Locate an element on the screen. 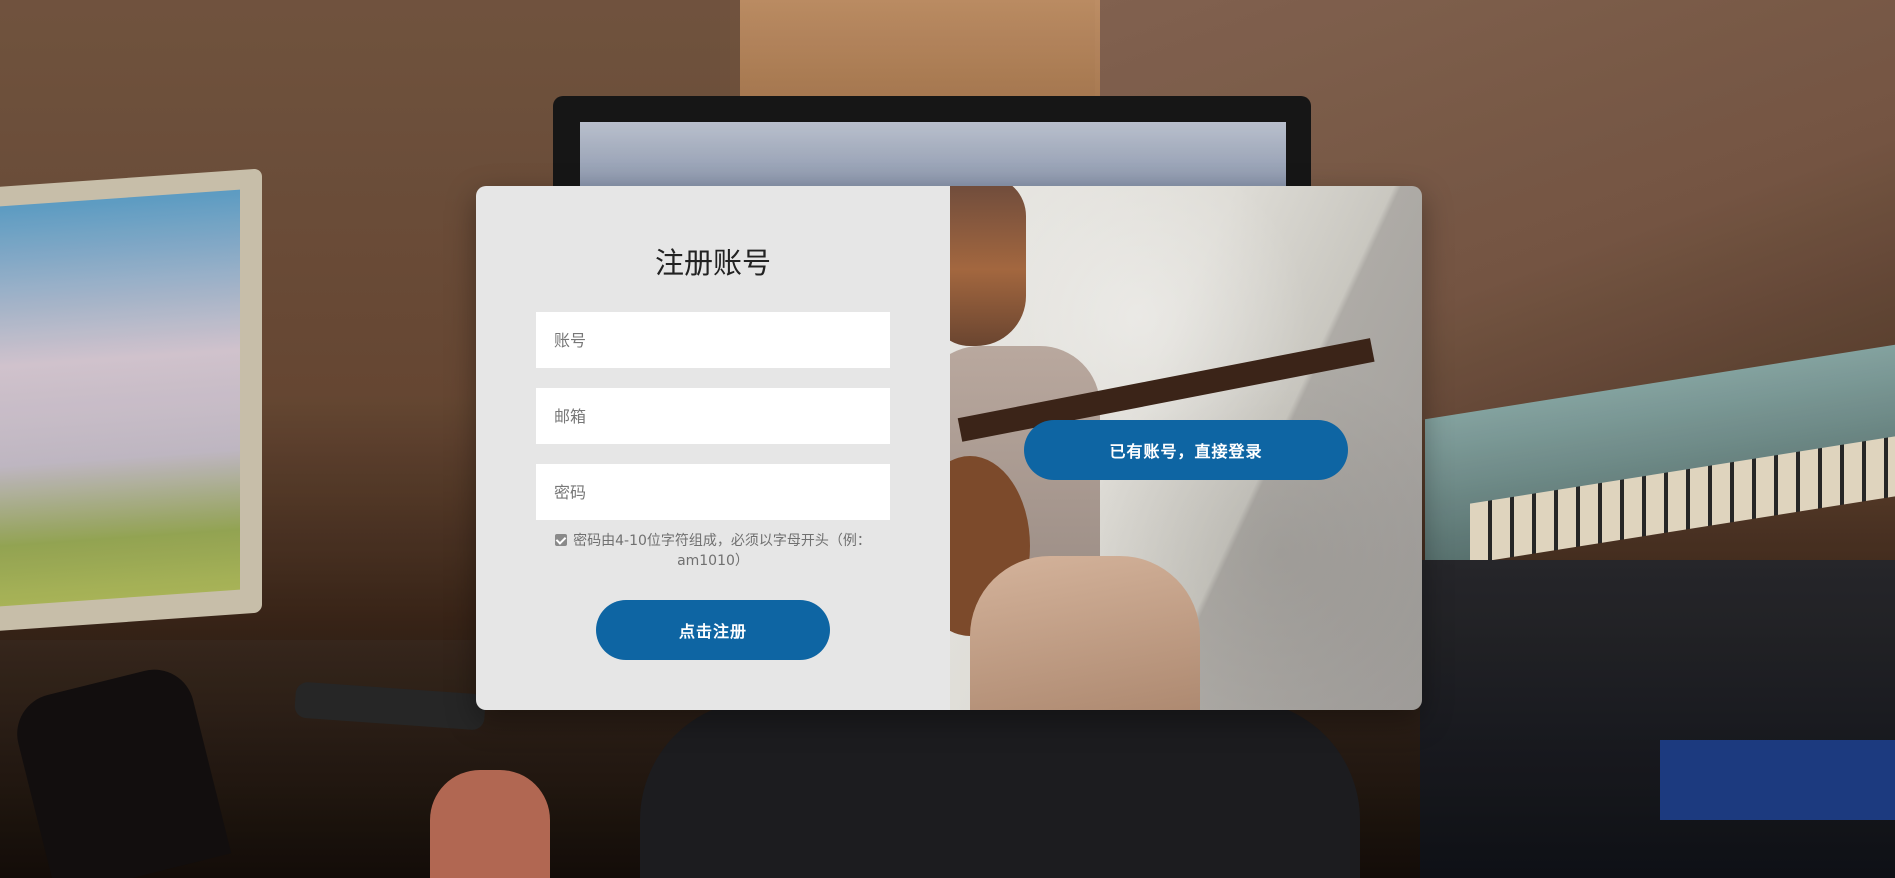  register-title: 注册账号 is located at coordinates (712, 263).